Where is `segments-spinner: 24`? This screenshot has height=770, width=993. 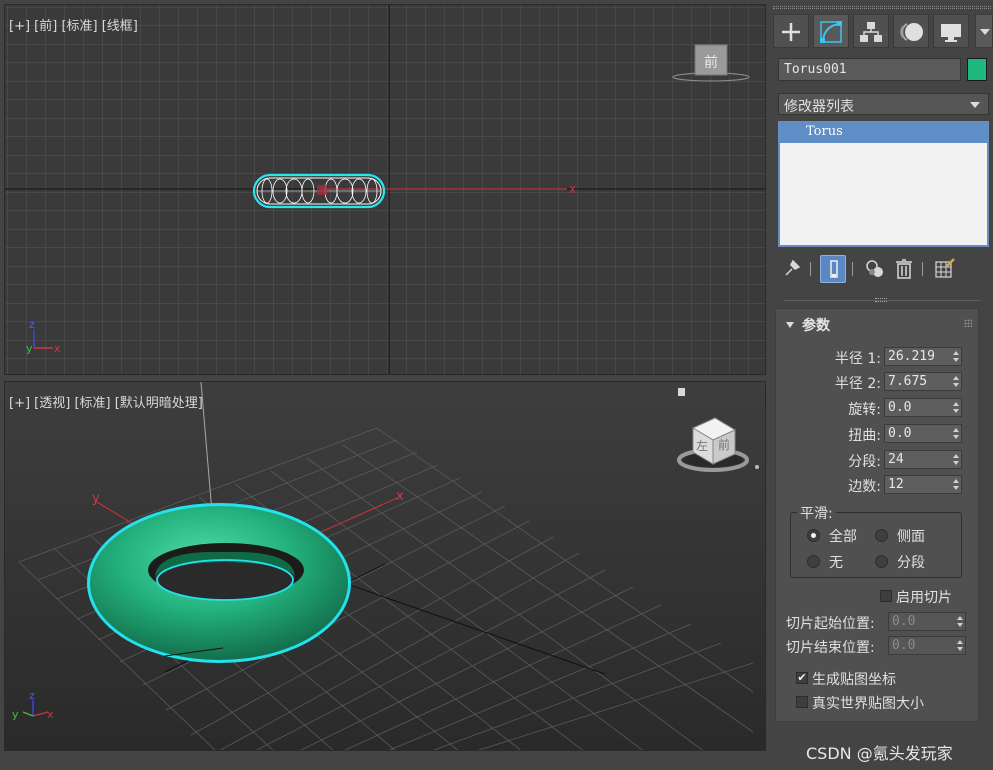
segments-spinner: 24 is located at coordinates (923, 459).